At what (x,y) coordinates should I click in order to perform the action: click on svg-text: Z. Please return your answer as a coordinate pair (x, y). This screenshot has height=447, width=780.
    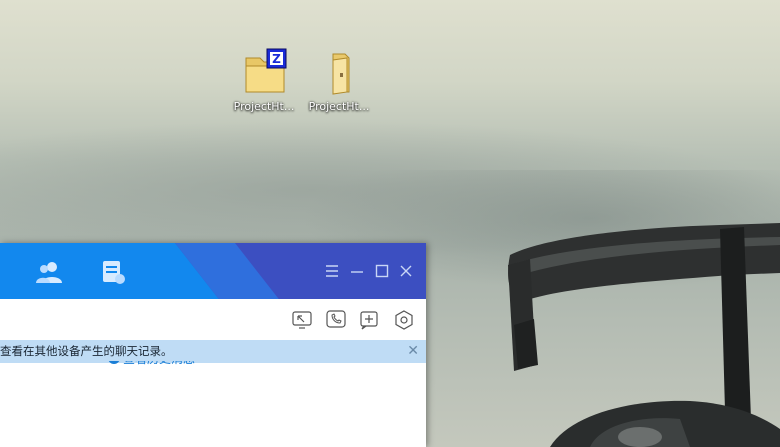
    Looking at the image, I should click on (276, 59).